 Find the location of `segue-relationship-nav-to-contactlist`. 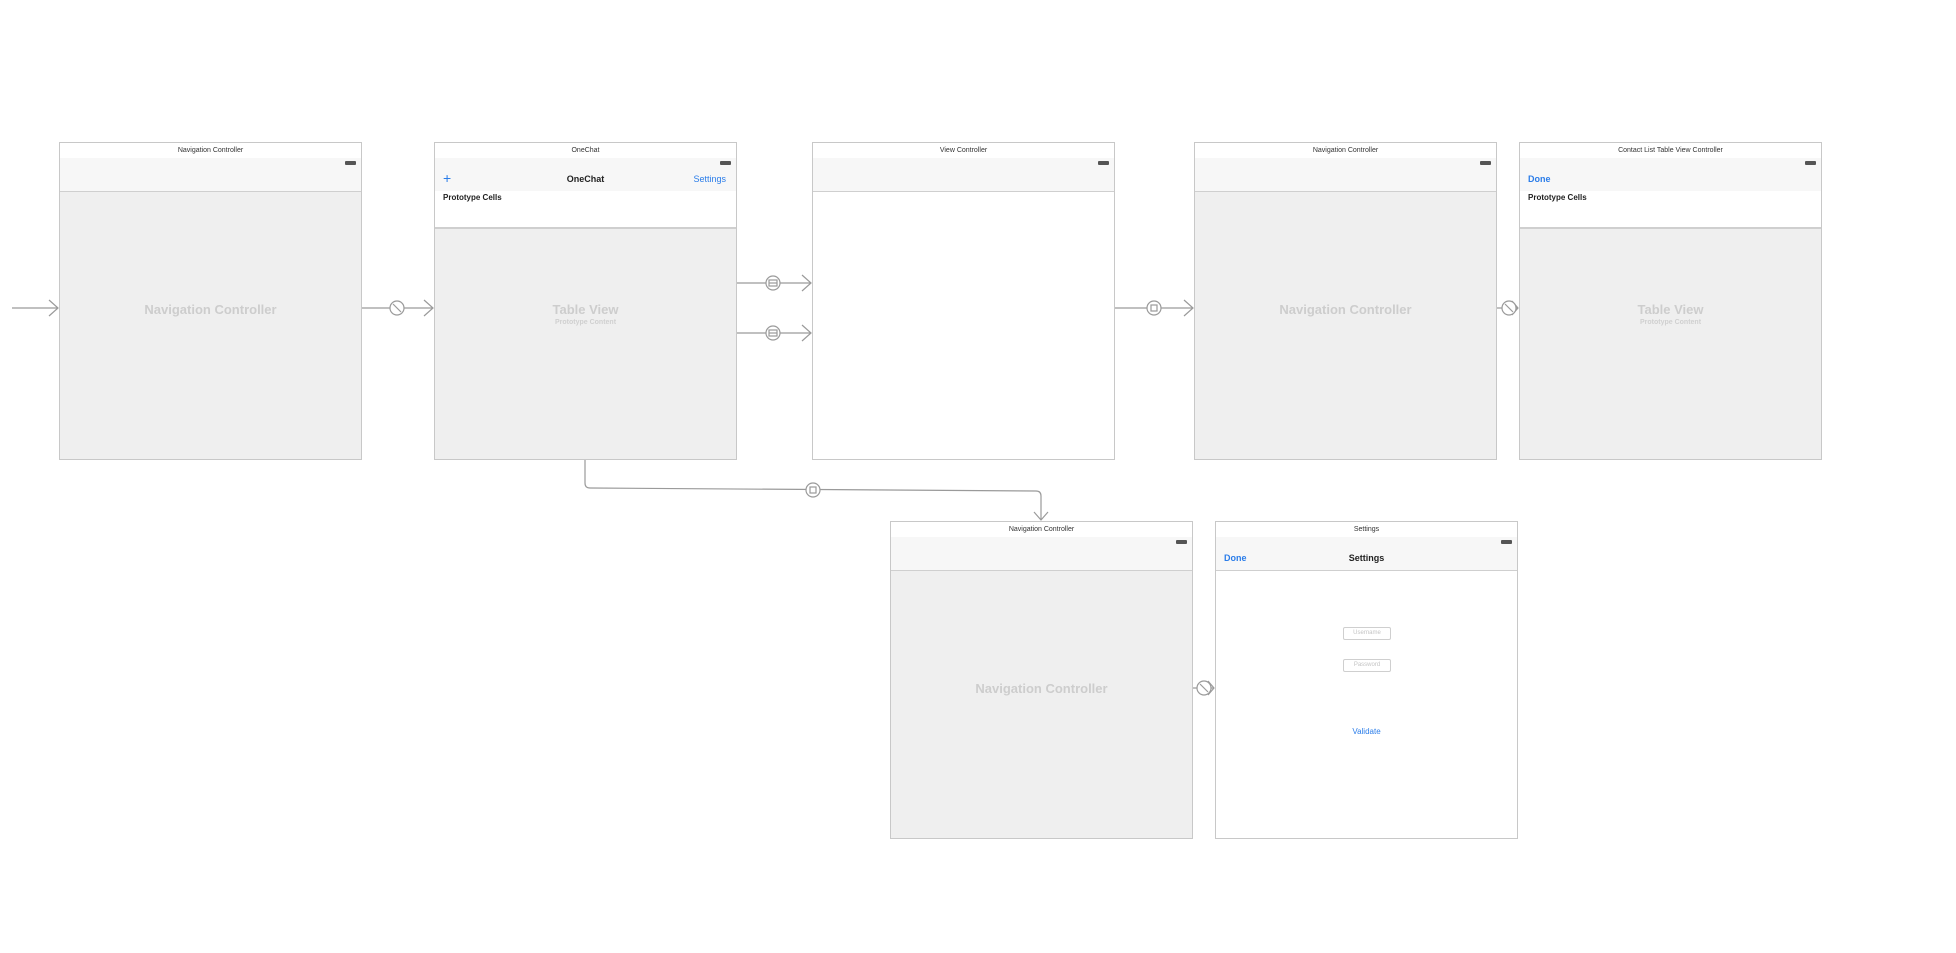

segue-relationship-nav-to-contactlist is located at coordinates (1508, 308).